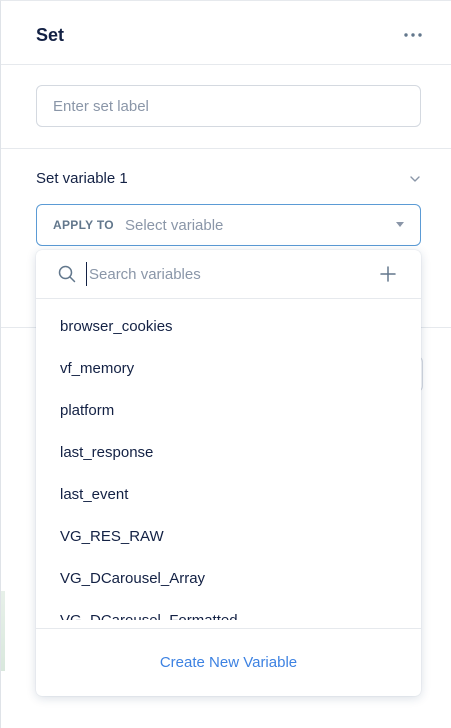 This screenshot has height=728, width=451. What do you see at coordinates (226, 33) in the screenshot?
I see `panel-header: Set` at bounding box center [226, 33].